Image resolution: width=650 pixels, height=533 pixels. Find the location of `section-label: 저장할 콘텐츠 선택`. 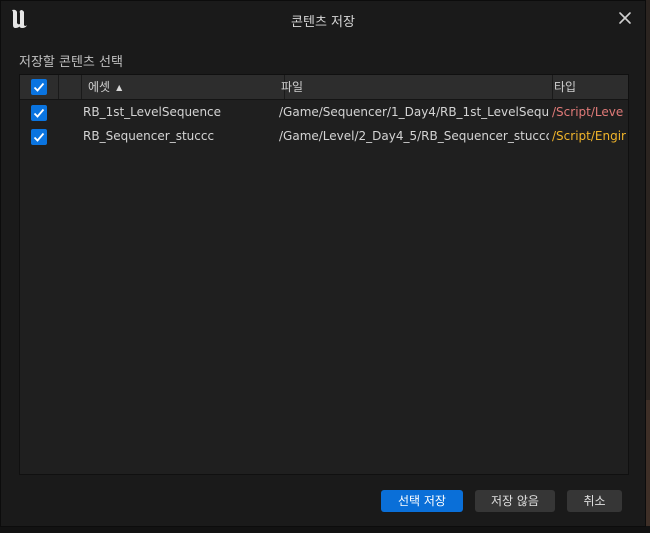

section-label: 저장할 콘텐츠 선택 is located at coordinates (71, 62).